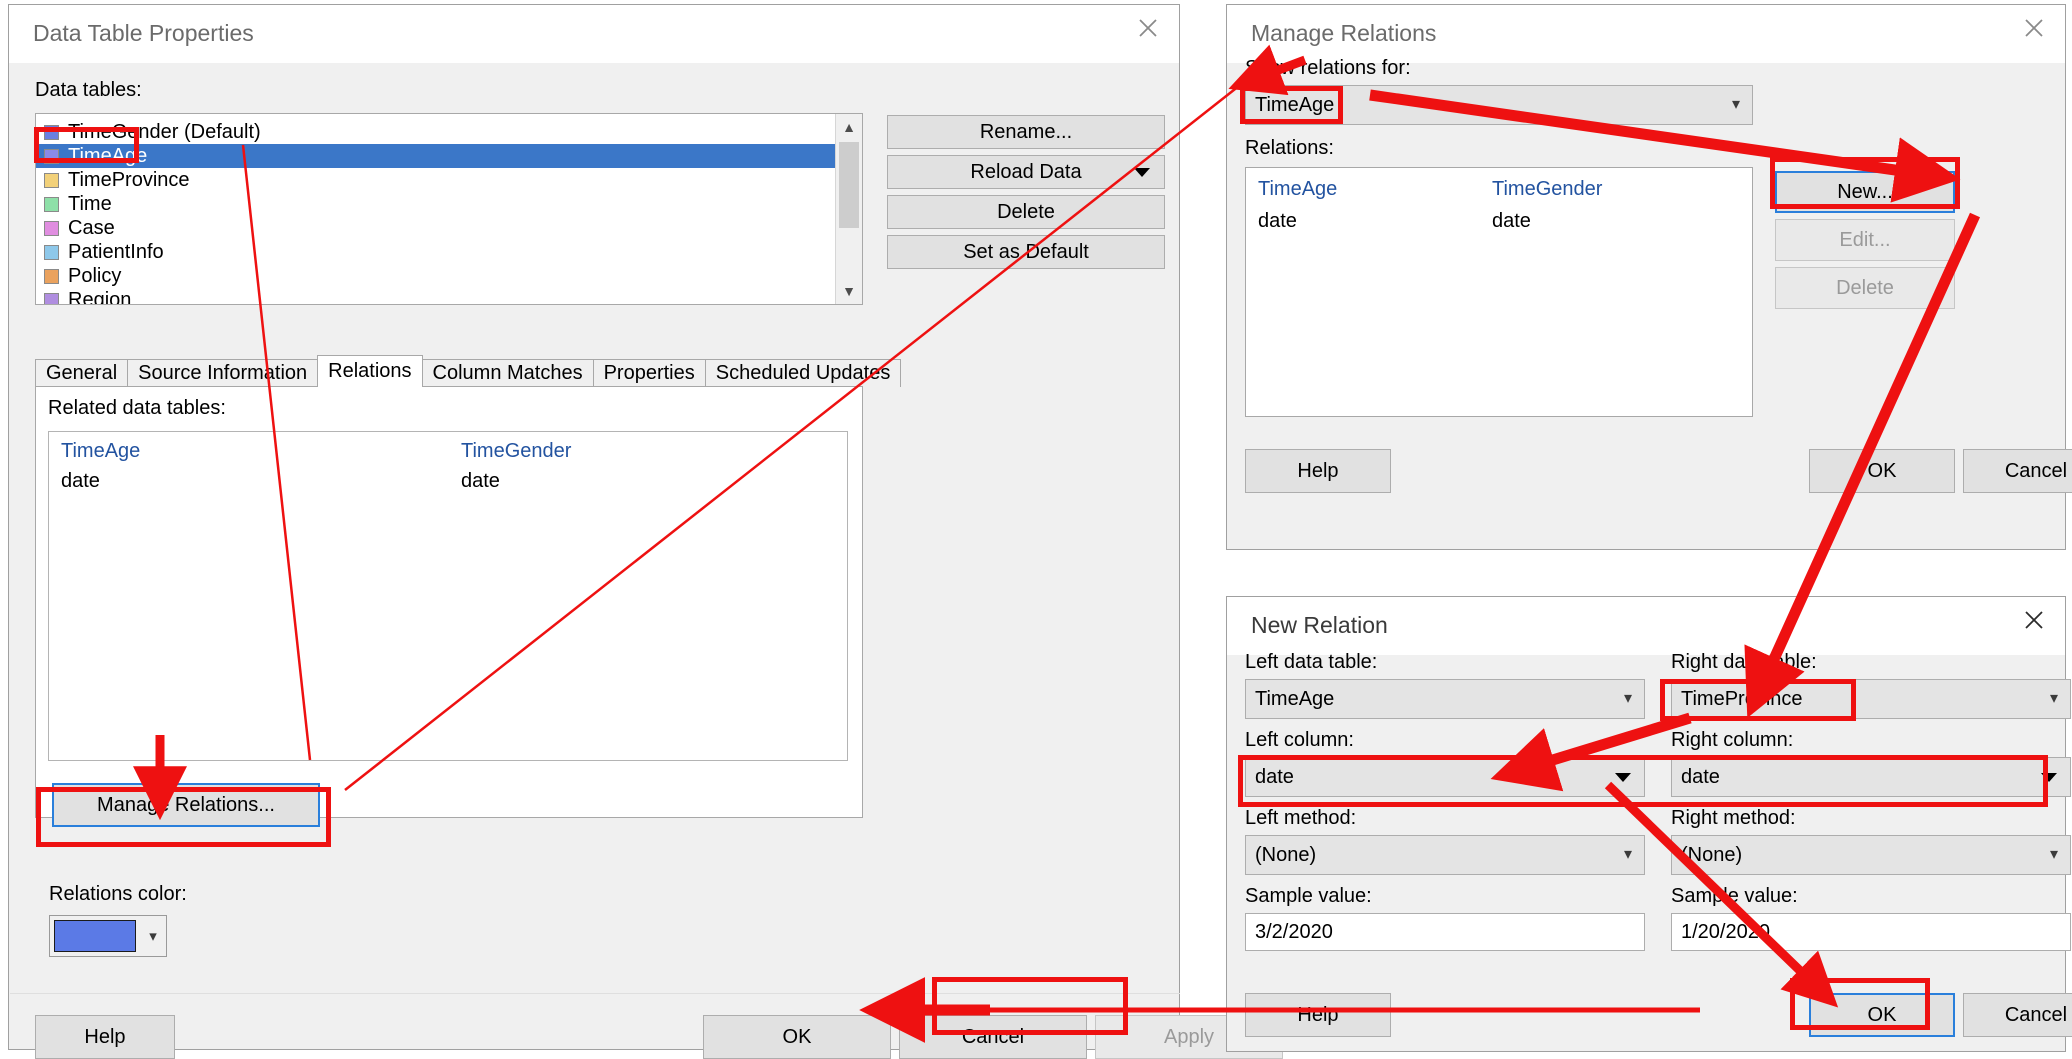 This screenshot has height=1059, width=2072. I want to click on set-as-default-button: Set as Default, so click(1026, 252).